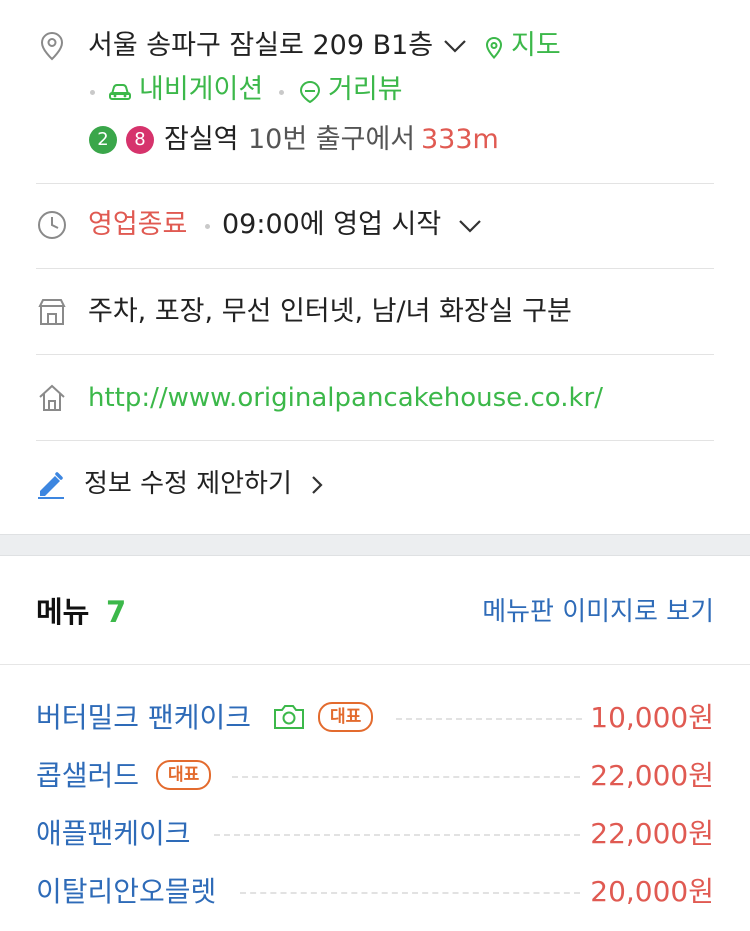  Describe the element at coordinates (201, 90) in the screenshot. I see `navigation-link: 내비게이션` at that location.